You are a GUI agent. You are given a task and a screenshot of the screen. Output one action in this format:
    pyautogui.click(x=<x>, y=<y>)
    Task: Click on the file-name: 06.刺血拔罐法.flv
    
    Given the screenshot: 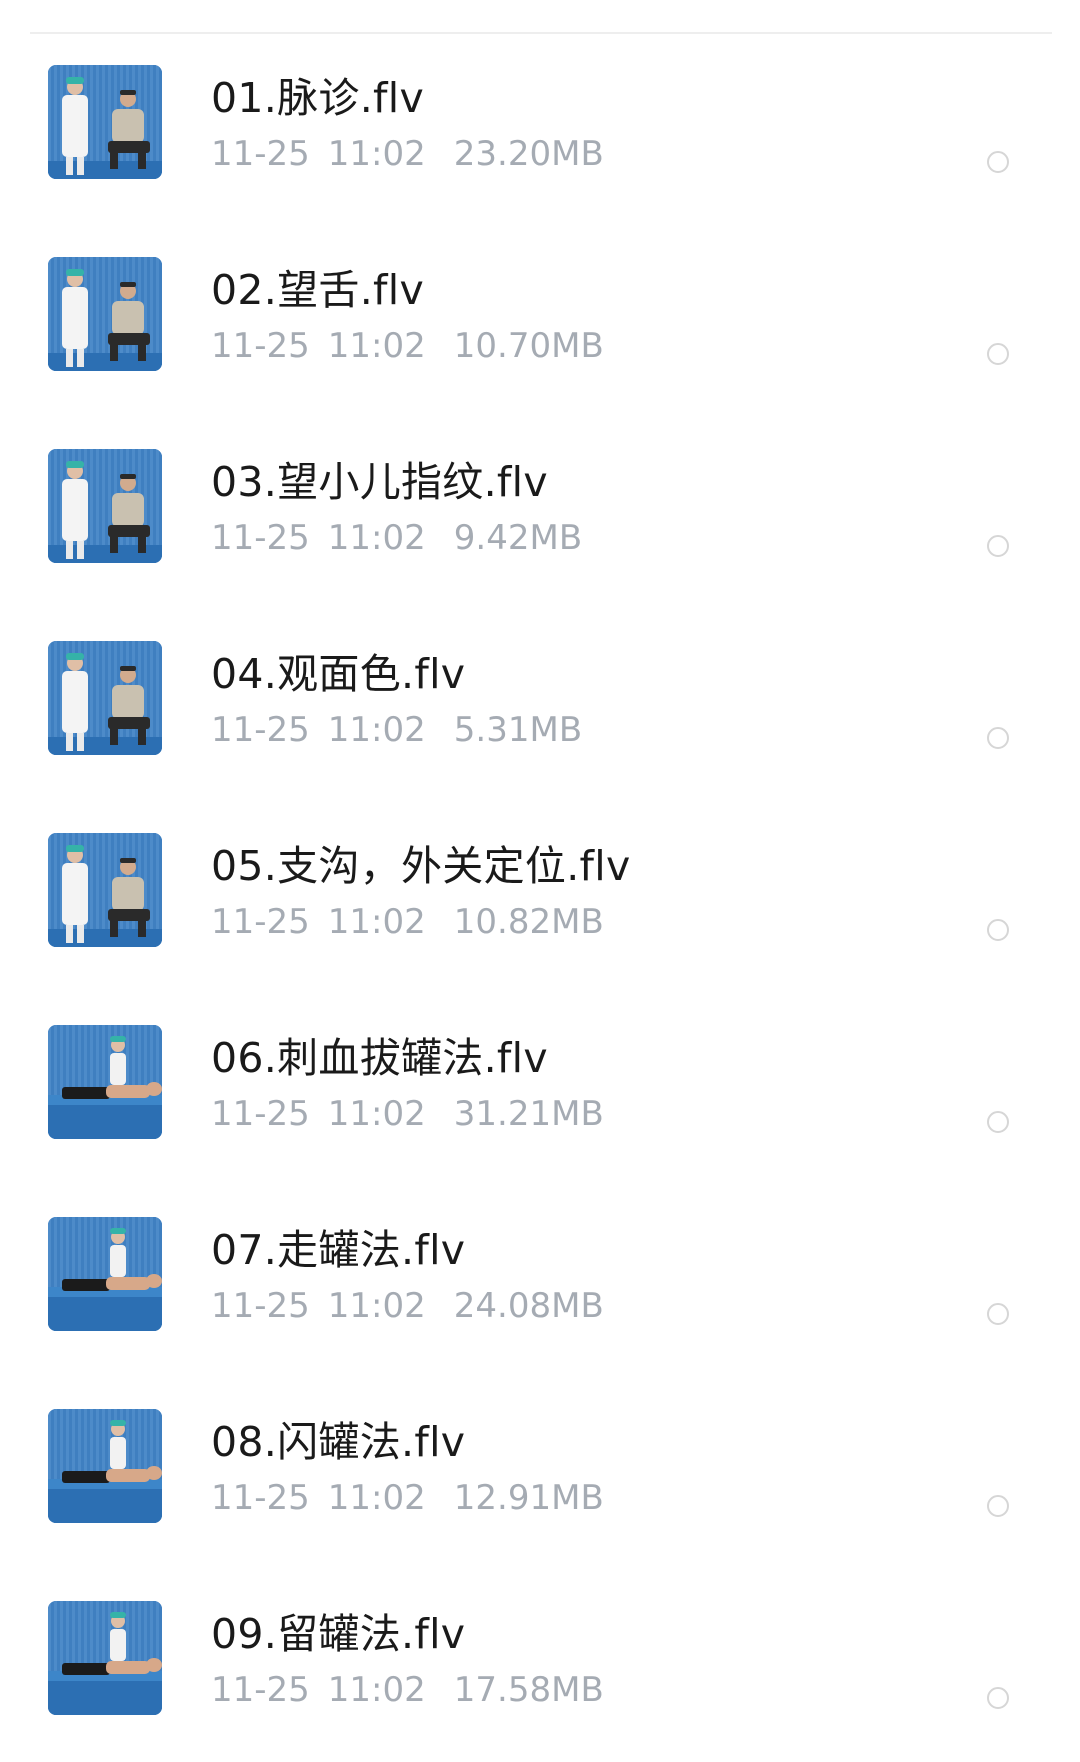 What is the action you would take?
    pyautogui.click(x=379, y=1058)
    